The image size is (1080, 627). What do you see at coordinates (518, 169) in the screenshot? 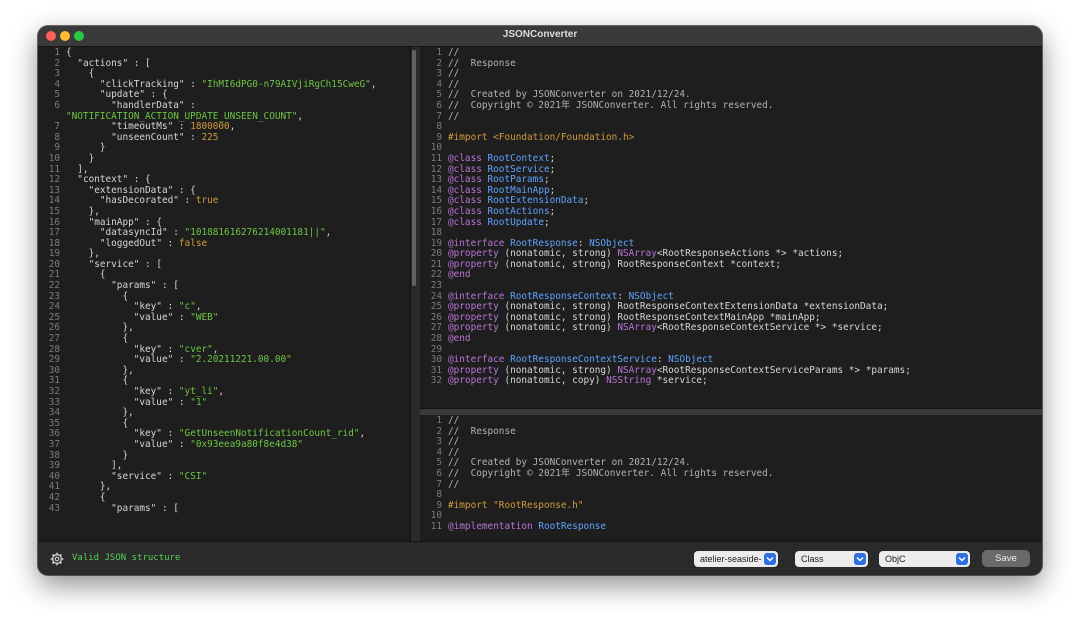
I see `code-token: RootService` at bounding box center [518, 169].